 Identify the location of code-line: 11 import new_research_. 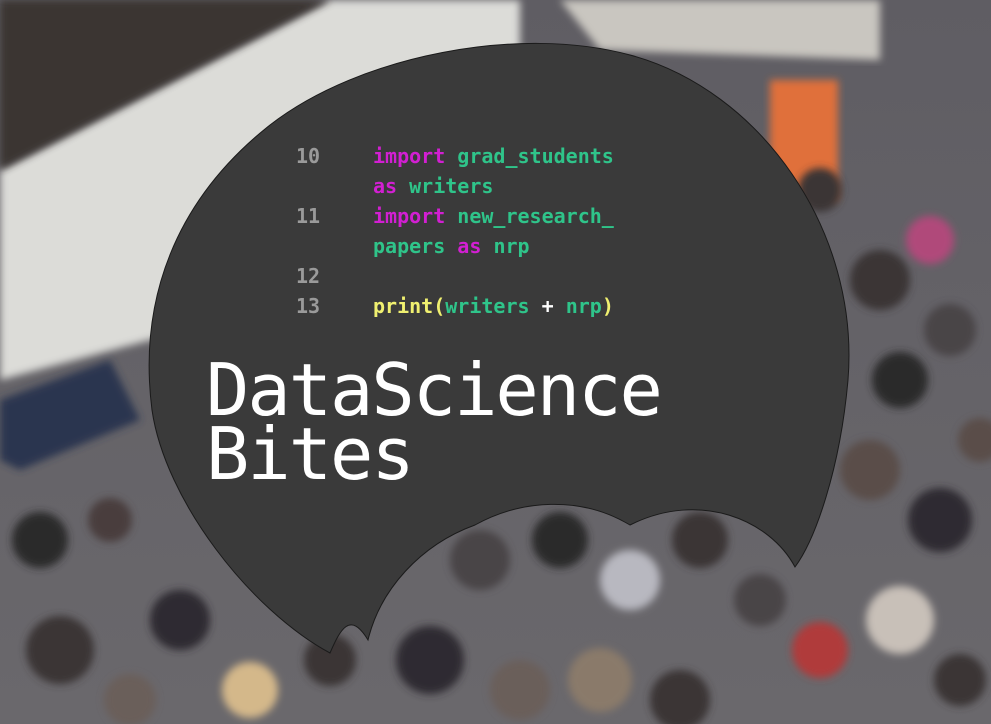
(516, 216).